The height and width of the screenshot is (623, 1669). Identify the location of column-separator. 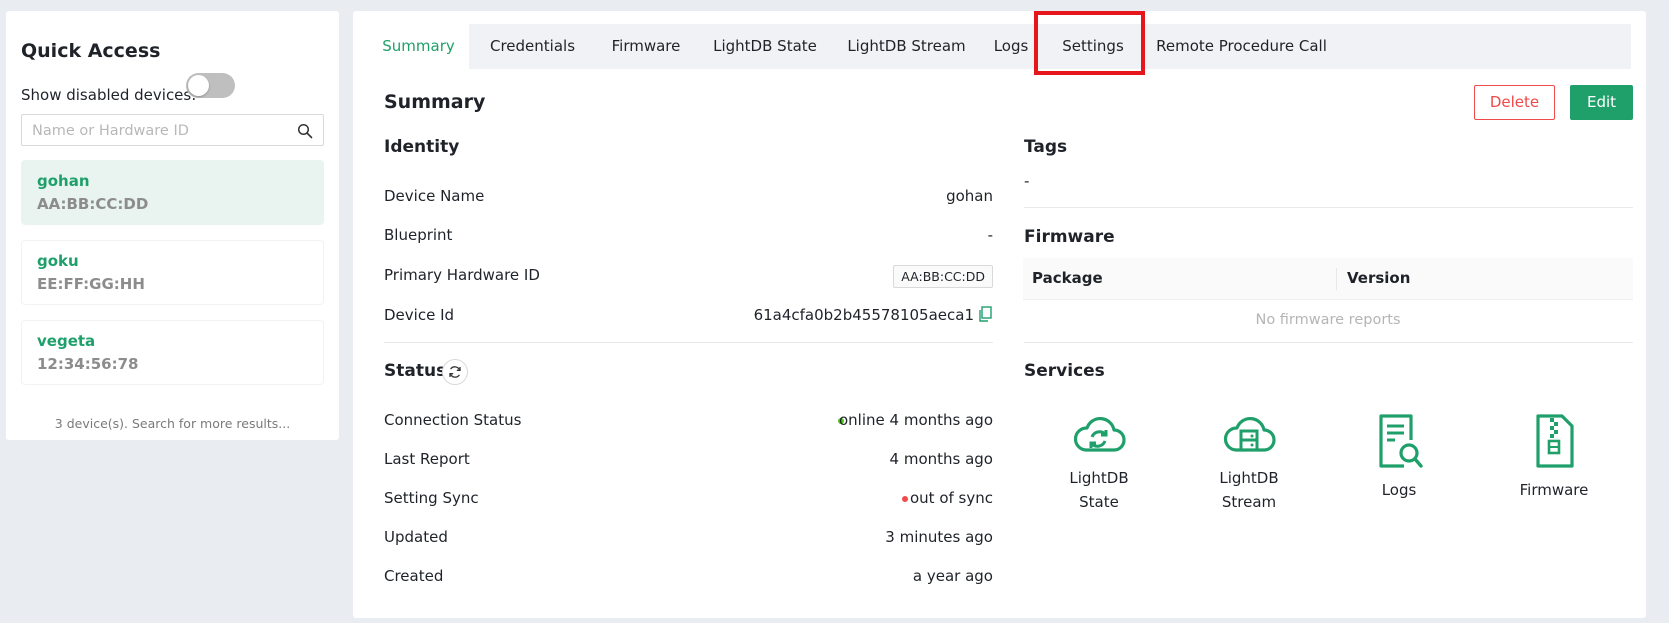
(1336, 279).